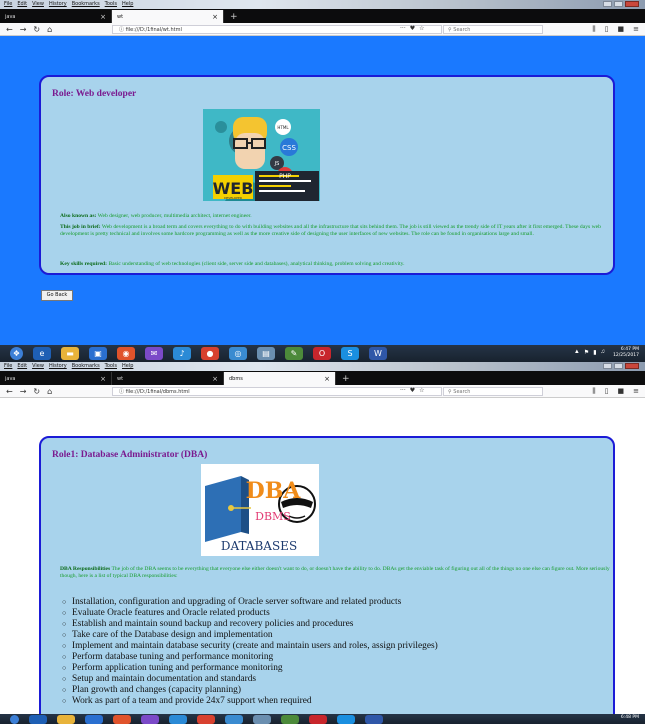  I want to click on chrome-icon, so click(206, 719).